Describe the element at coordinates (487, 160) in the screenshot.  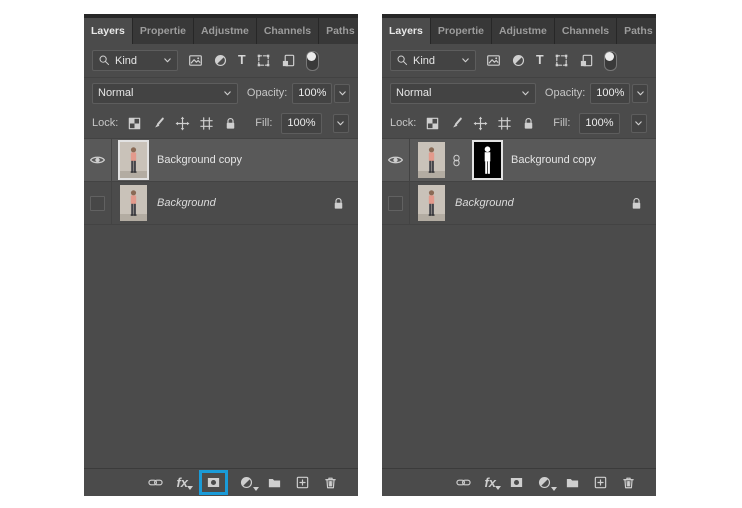
I see `layer-mask-thumbnail` at that location.